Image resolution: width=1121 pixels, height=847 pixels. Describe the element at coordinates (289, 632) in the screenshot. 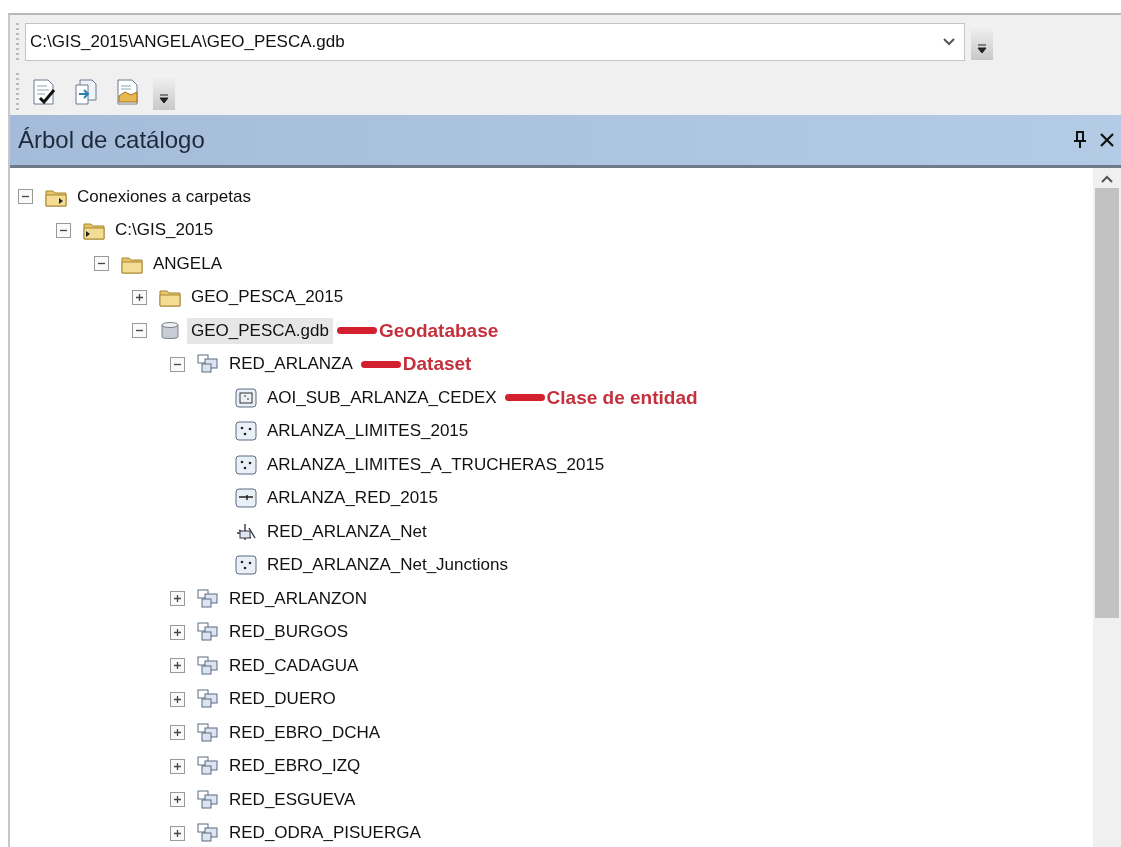

I see `tree-item: RED_BURGOS` at that location.